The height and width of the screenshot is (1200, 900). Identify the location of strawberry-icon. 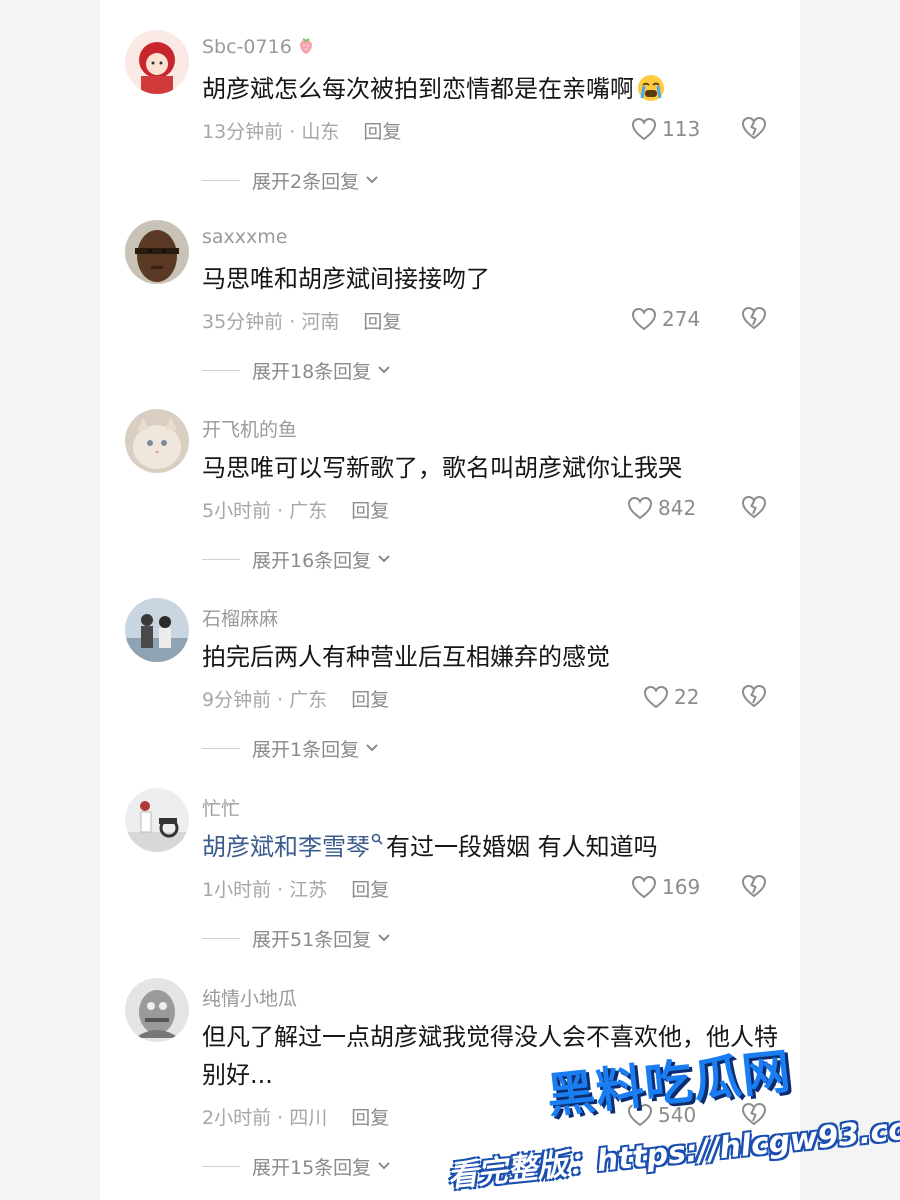
(306, 48).